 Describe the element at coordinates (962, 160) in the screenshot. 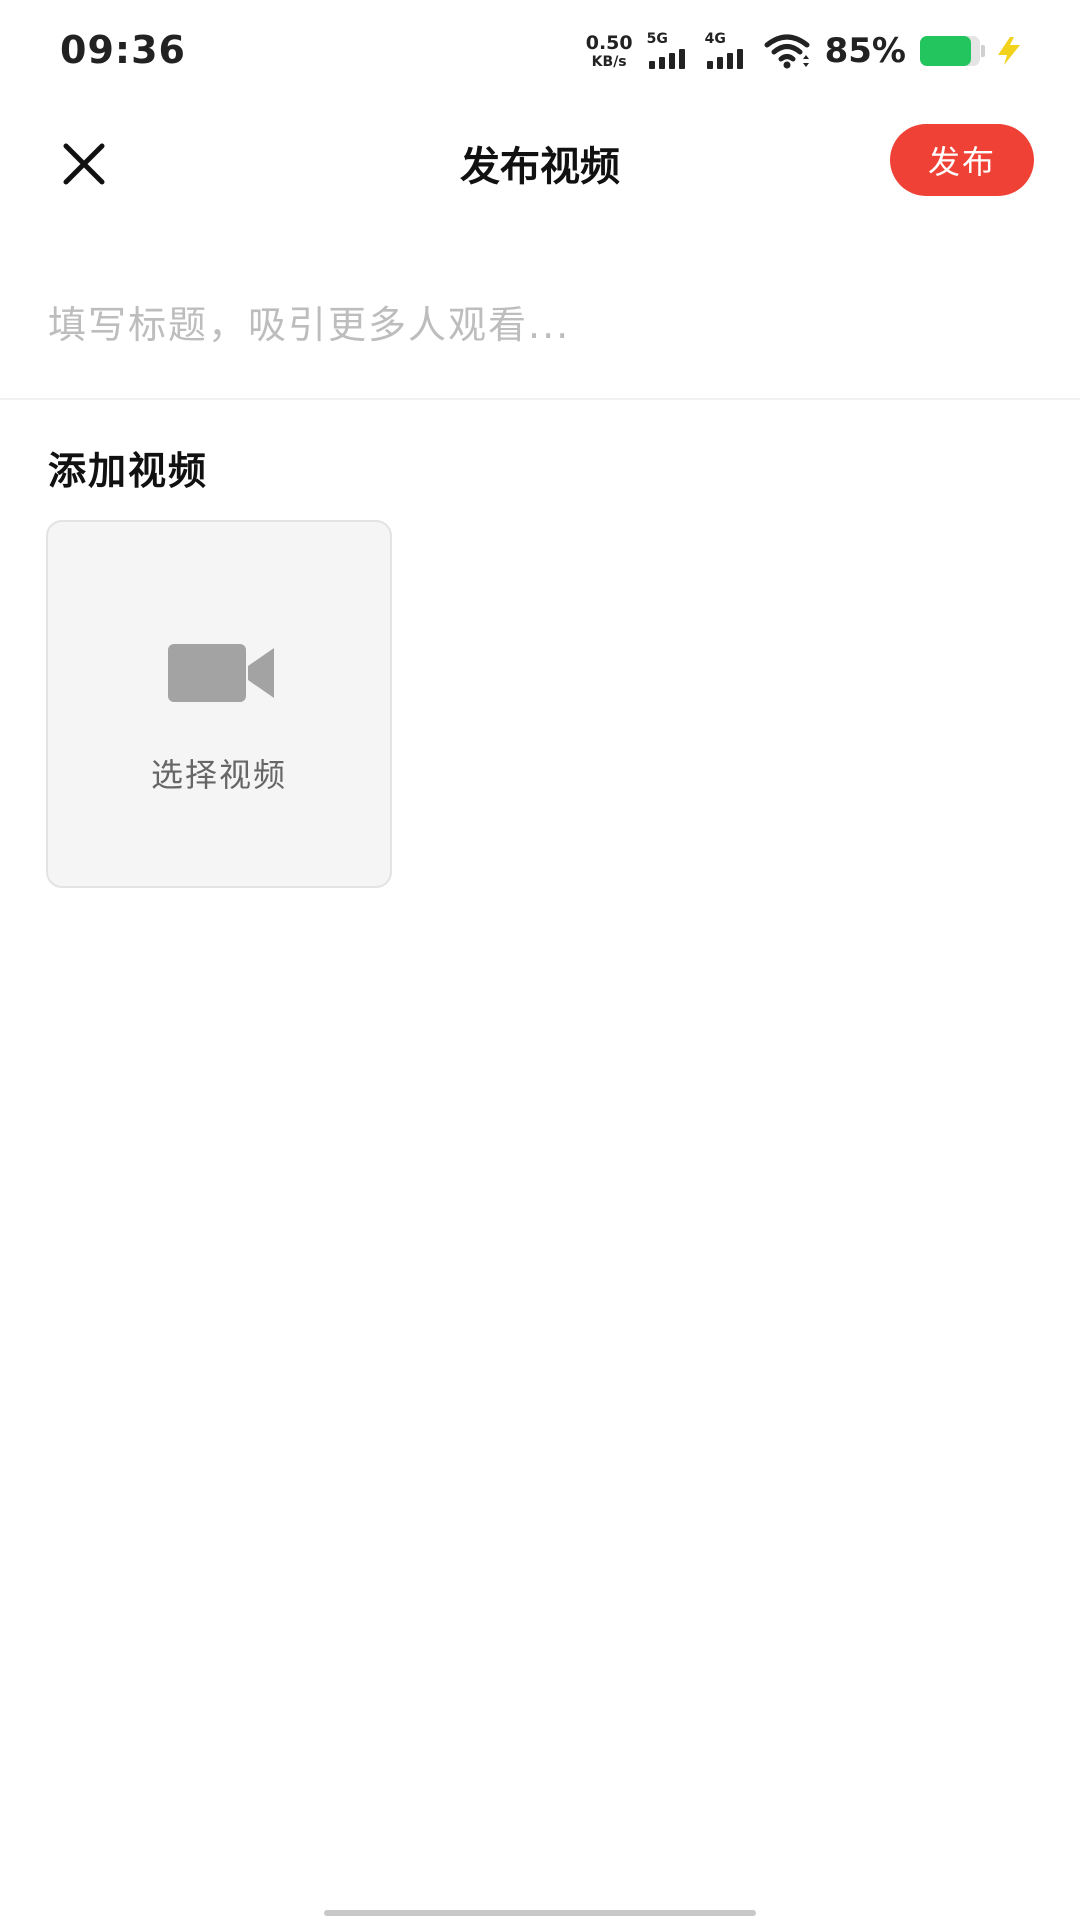

I see `publish-button: 发布` at that location.